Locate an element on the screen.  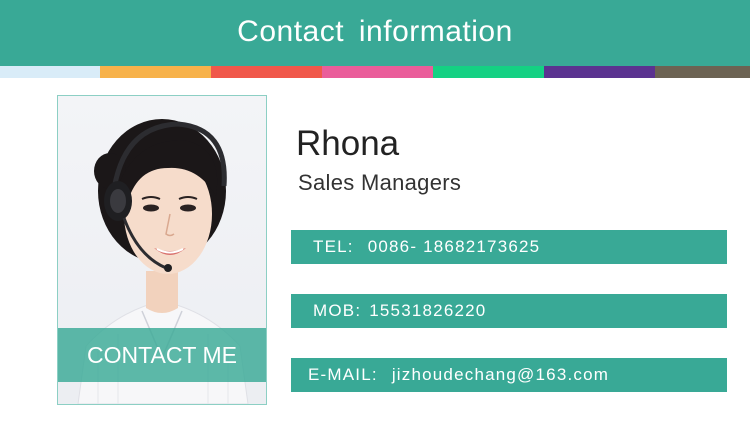
color-stripe is located at coordinates (375, 72).